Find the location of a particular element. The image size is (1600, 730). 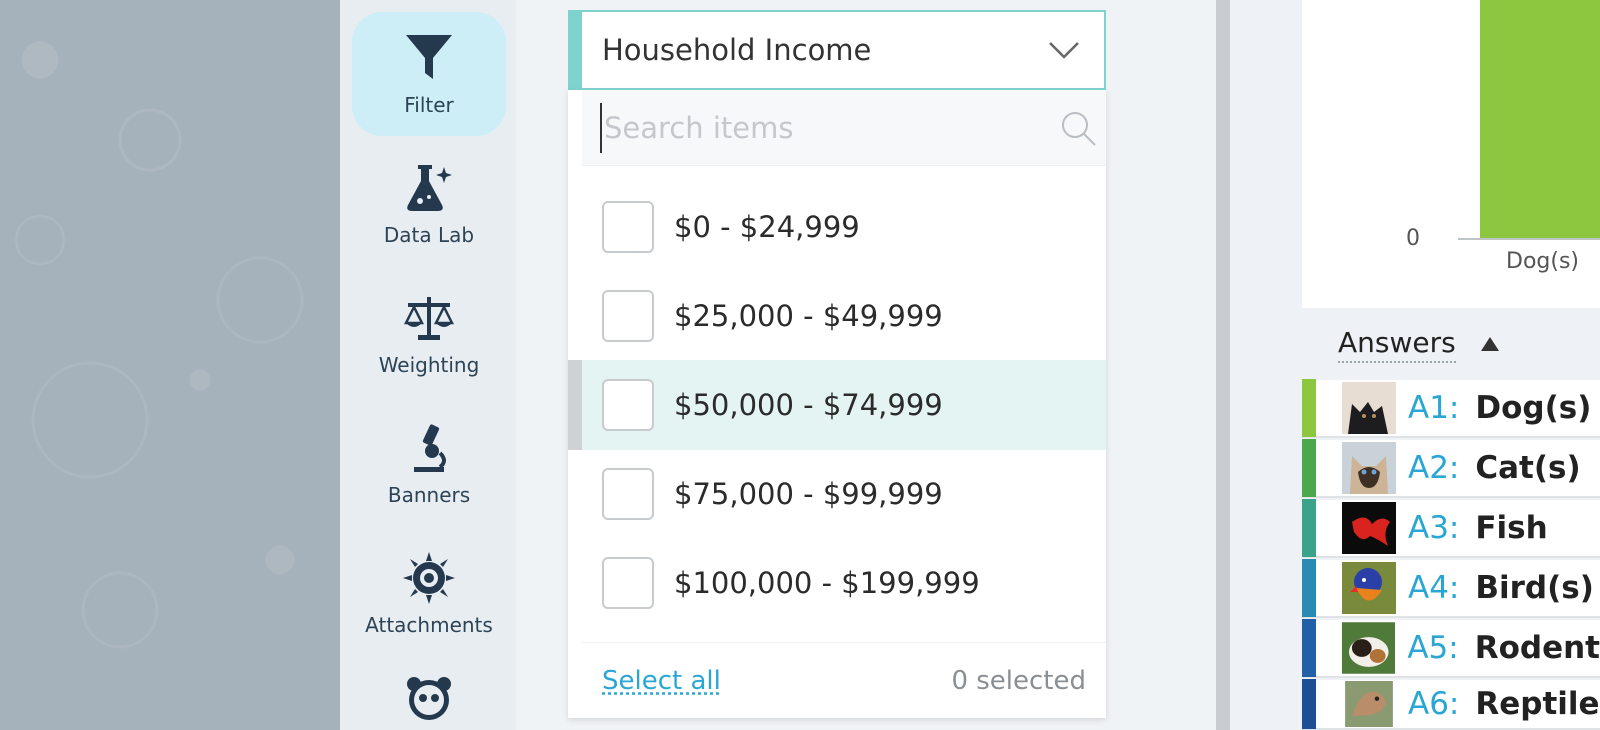

answer-text: Cat(s) is located at coordinates (1528, 468).